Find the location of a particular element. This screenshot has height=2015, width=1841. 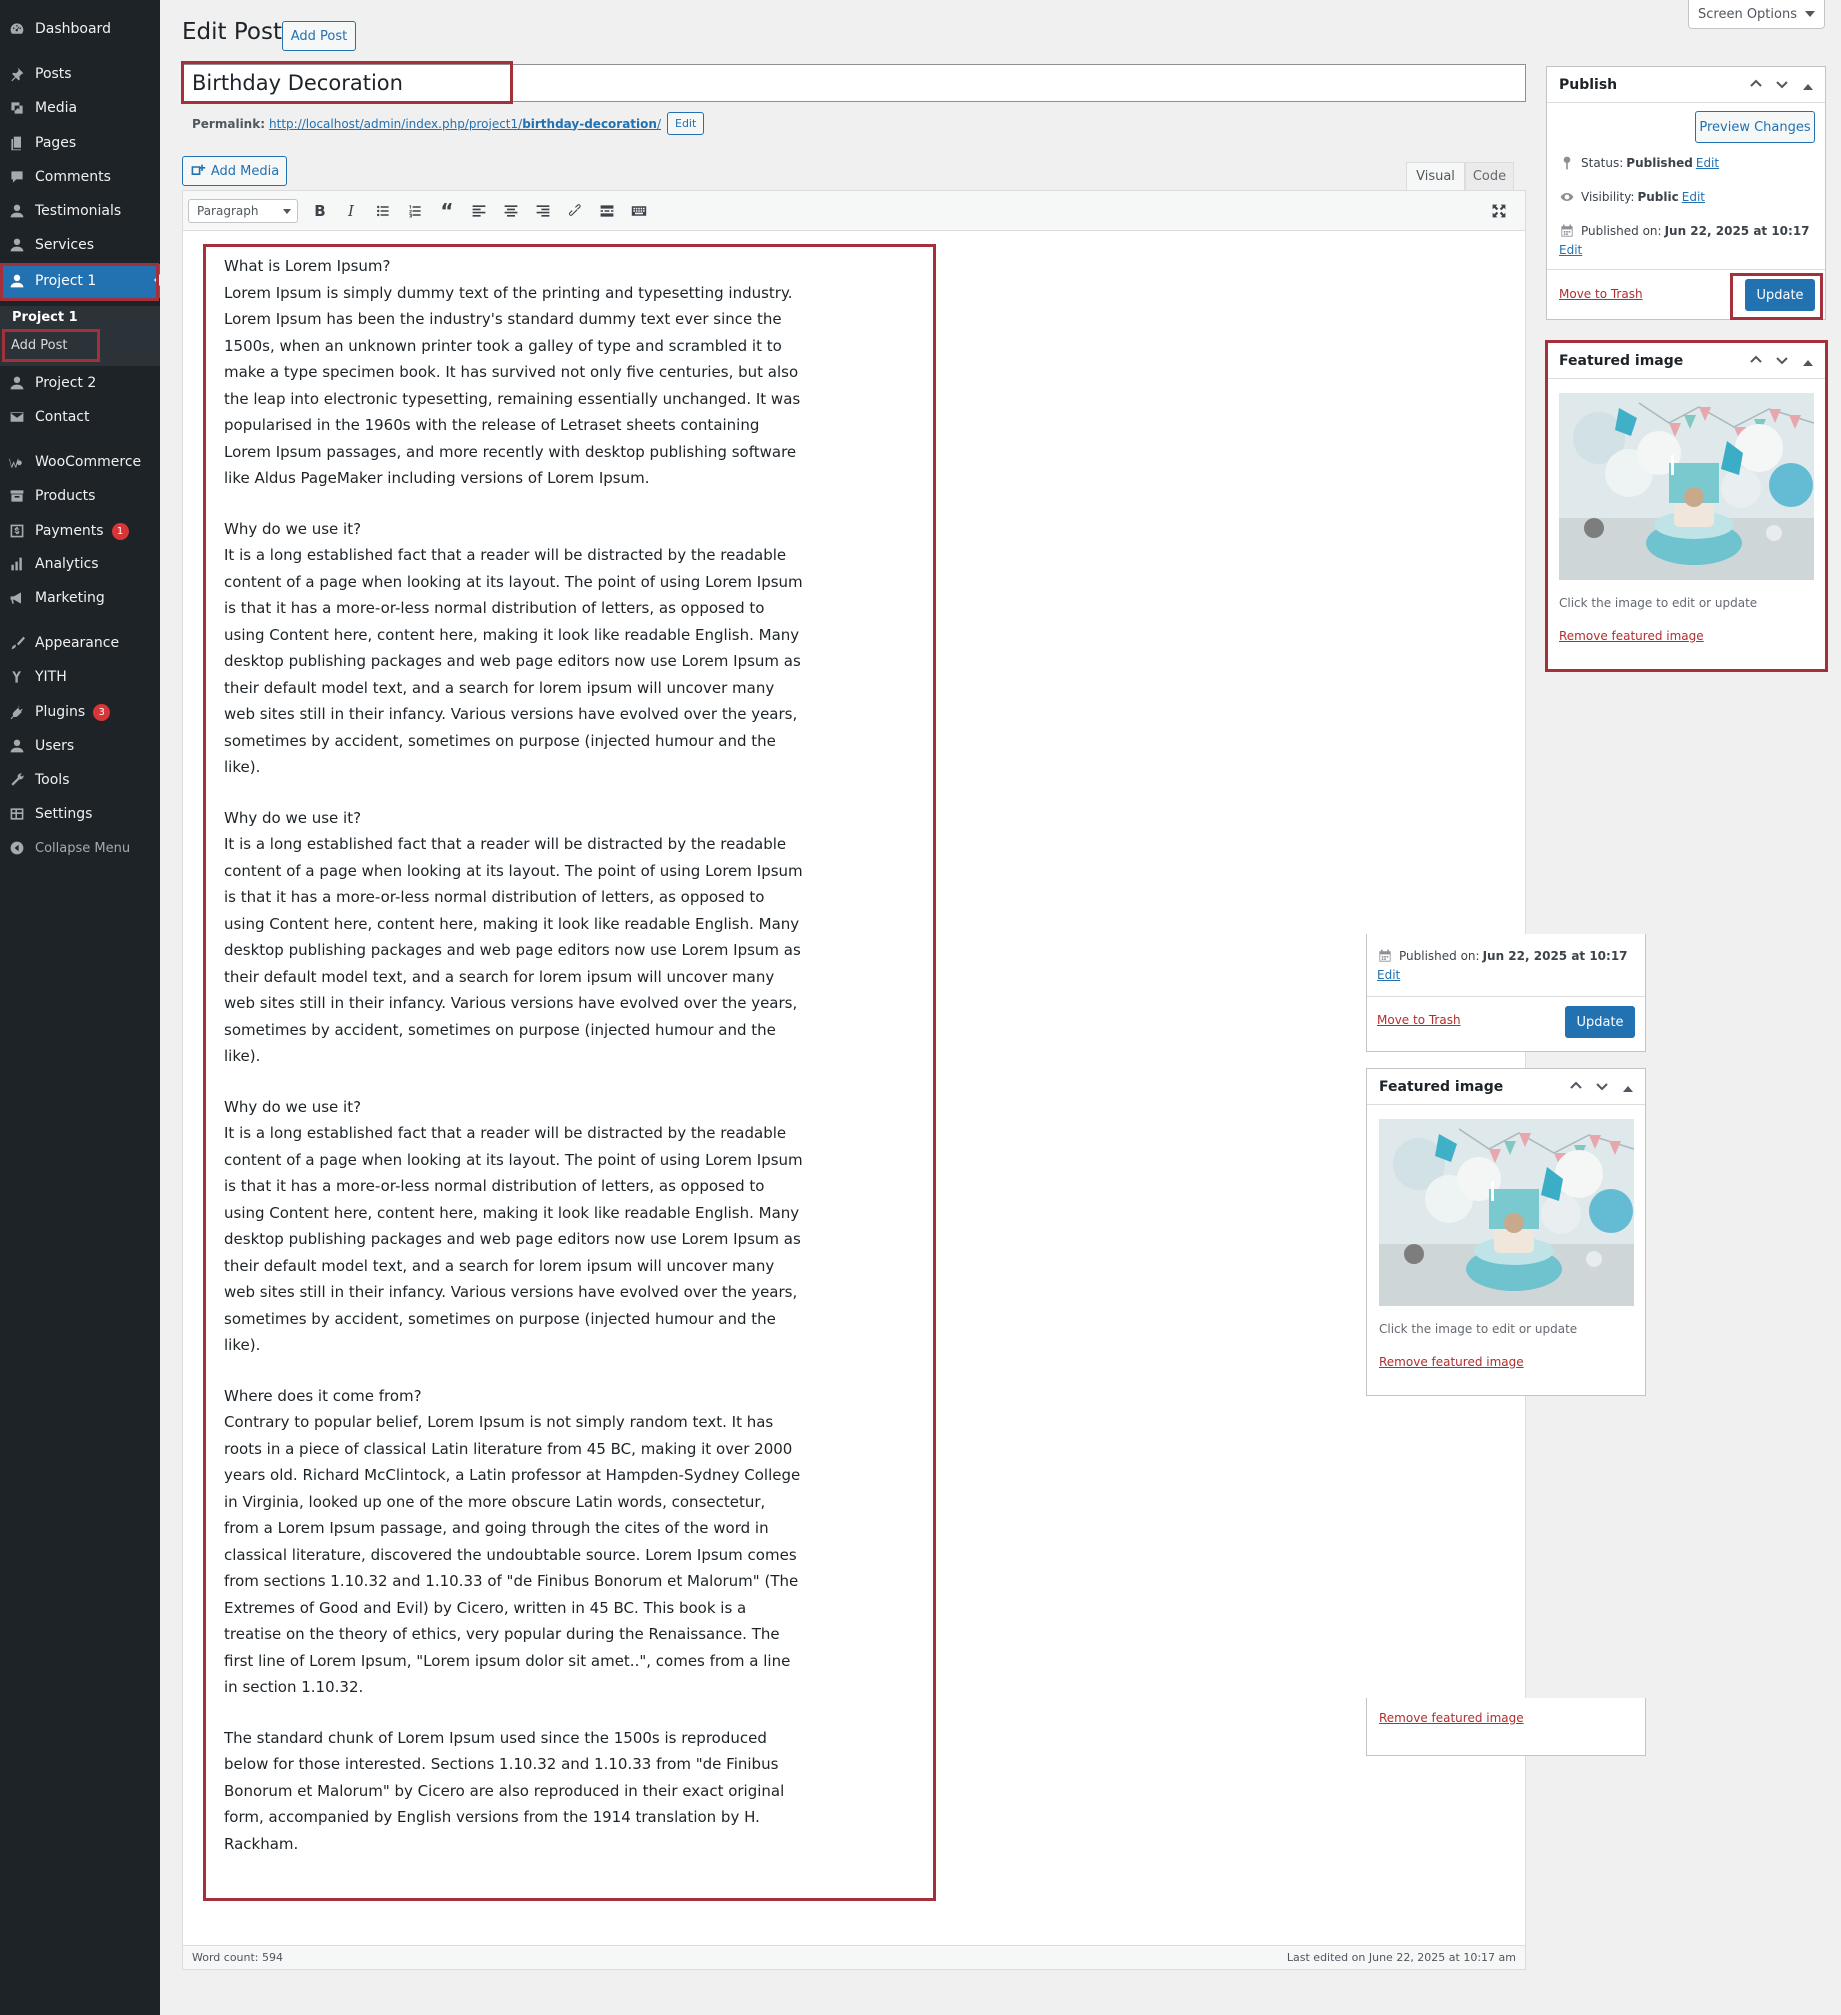

permalink-label: Permalink: is located at coordinates (229, 123).